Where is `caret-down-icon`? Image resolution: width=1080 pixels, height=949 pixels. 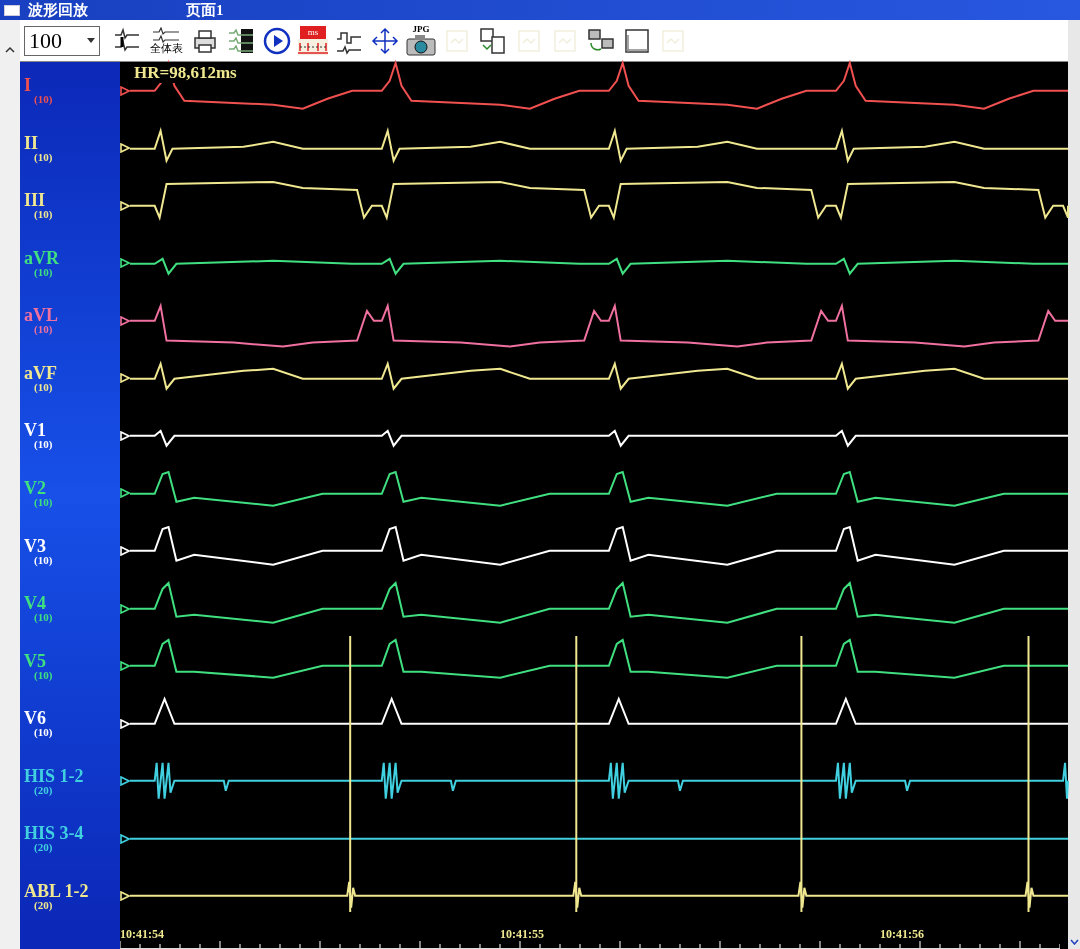 caret-down-icon is located at coordinates (1074, 942).